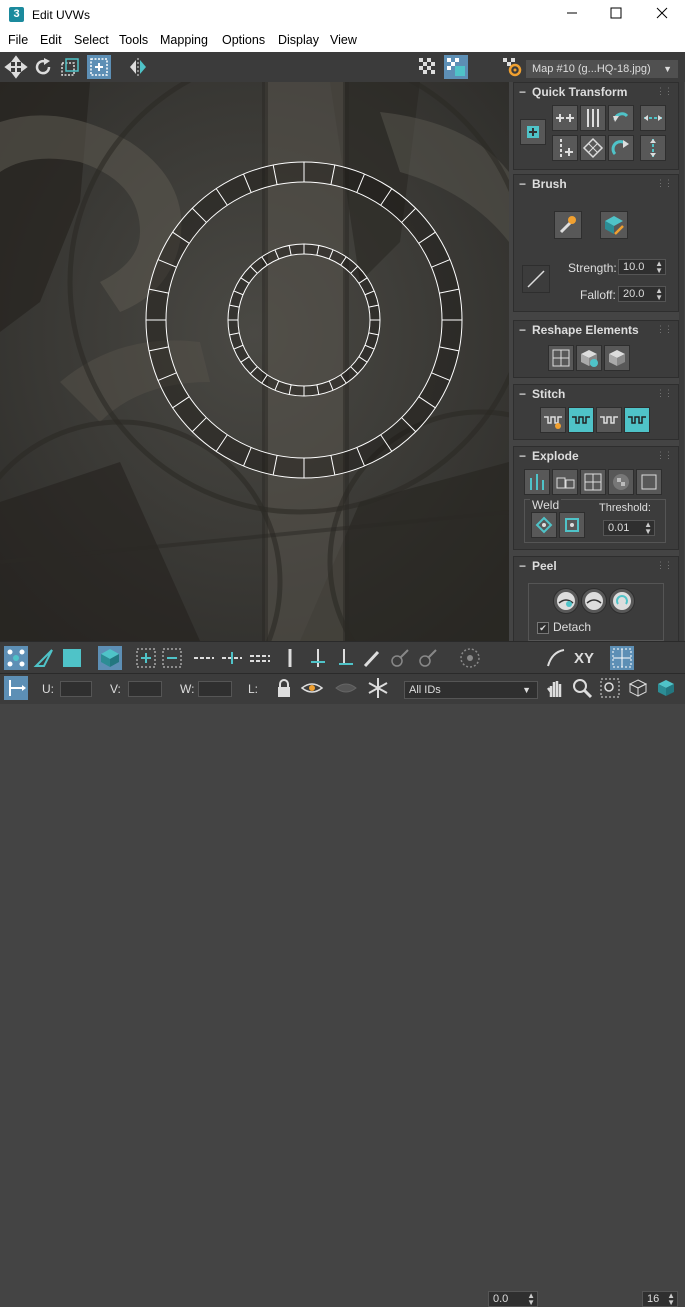  What do you see at coordinates (544, 566) in the screenshot?
I see `rollout-title-peel: Peel` at bounding box center [544, 566].